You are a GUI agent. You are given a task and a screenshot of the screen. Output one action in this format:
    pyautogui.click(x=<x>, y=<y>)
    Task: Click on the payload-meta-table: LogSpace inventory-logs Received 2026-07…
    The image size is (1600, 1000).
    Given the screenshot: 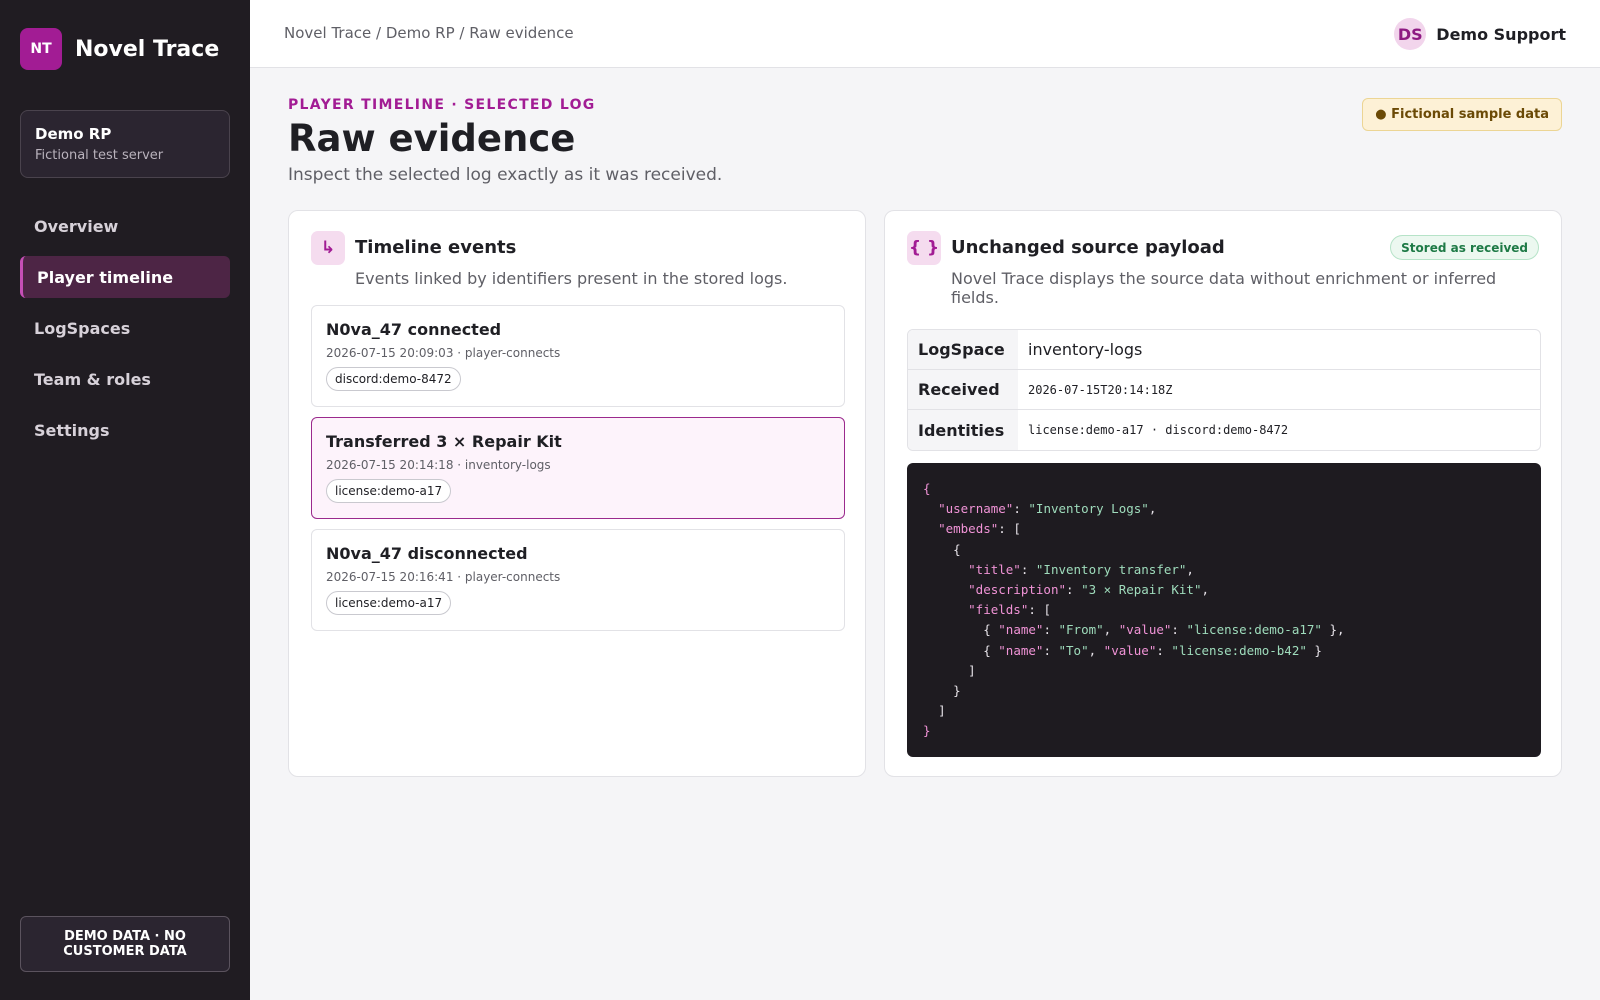 What is the action you would take?
    pyautogui.click(x=1224, y=390)
    